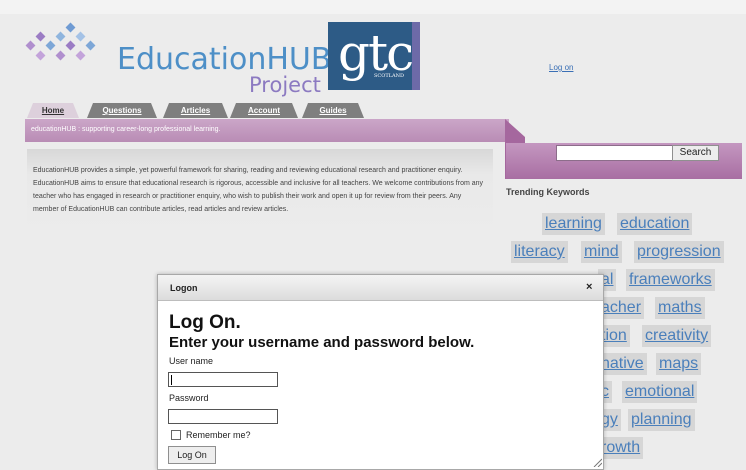 This screenshot has width=746, height=470. Describe the element at coordinates (655, 224) in the screenshot. I see `keyword-link: education` at that location.